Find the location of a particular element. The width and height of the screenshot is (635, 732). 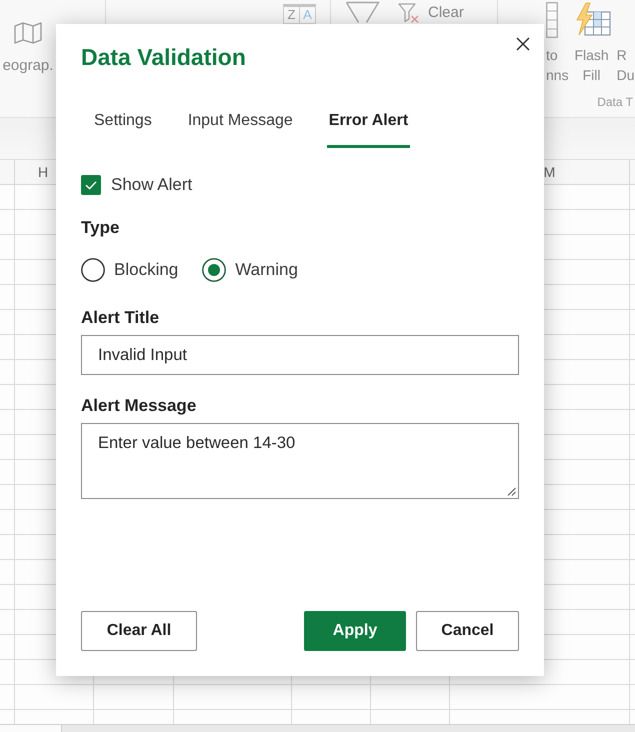

tab: Input Message is located at coordinates (240, 129).